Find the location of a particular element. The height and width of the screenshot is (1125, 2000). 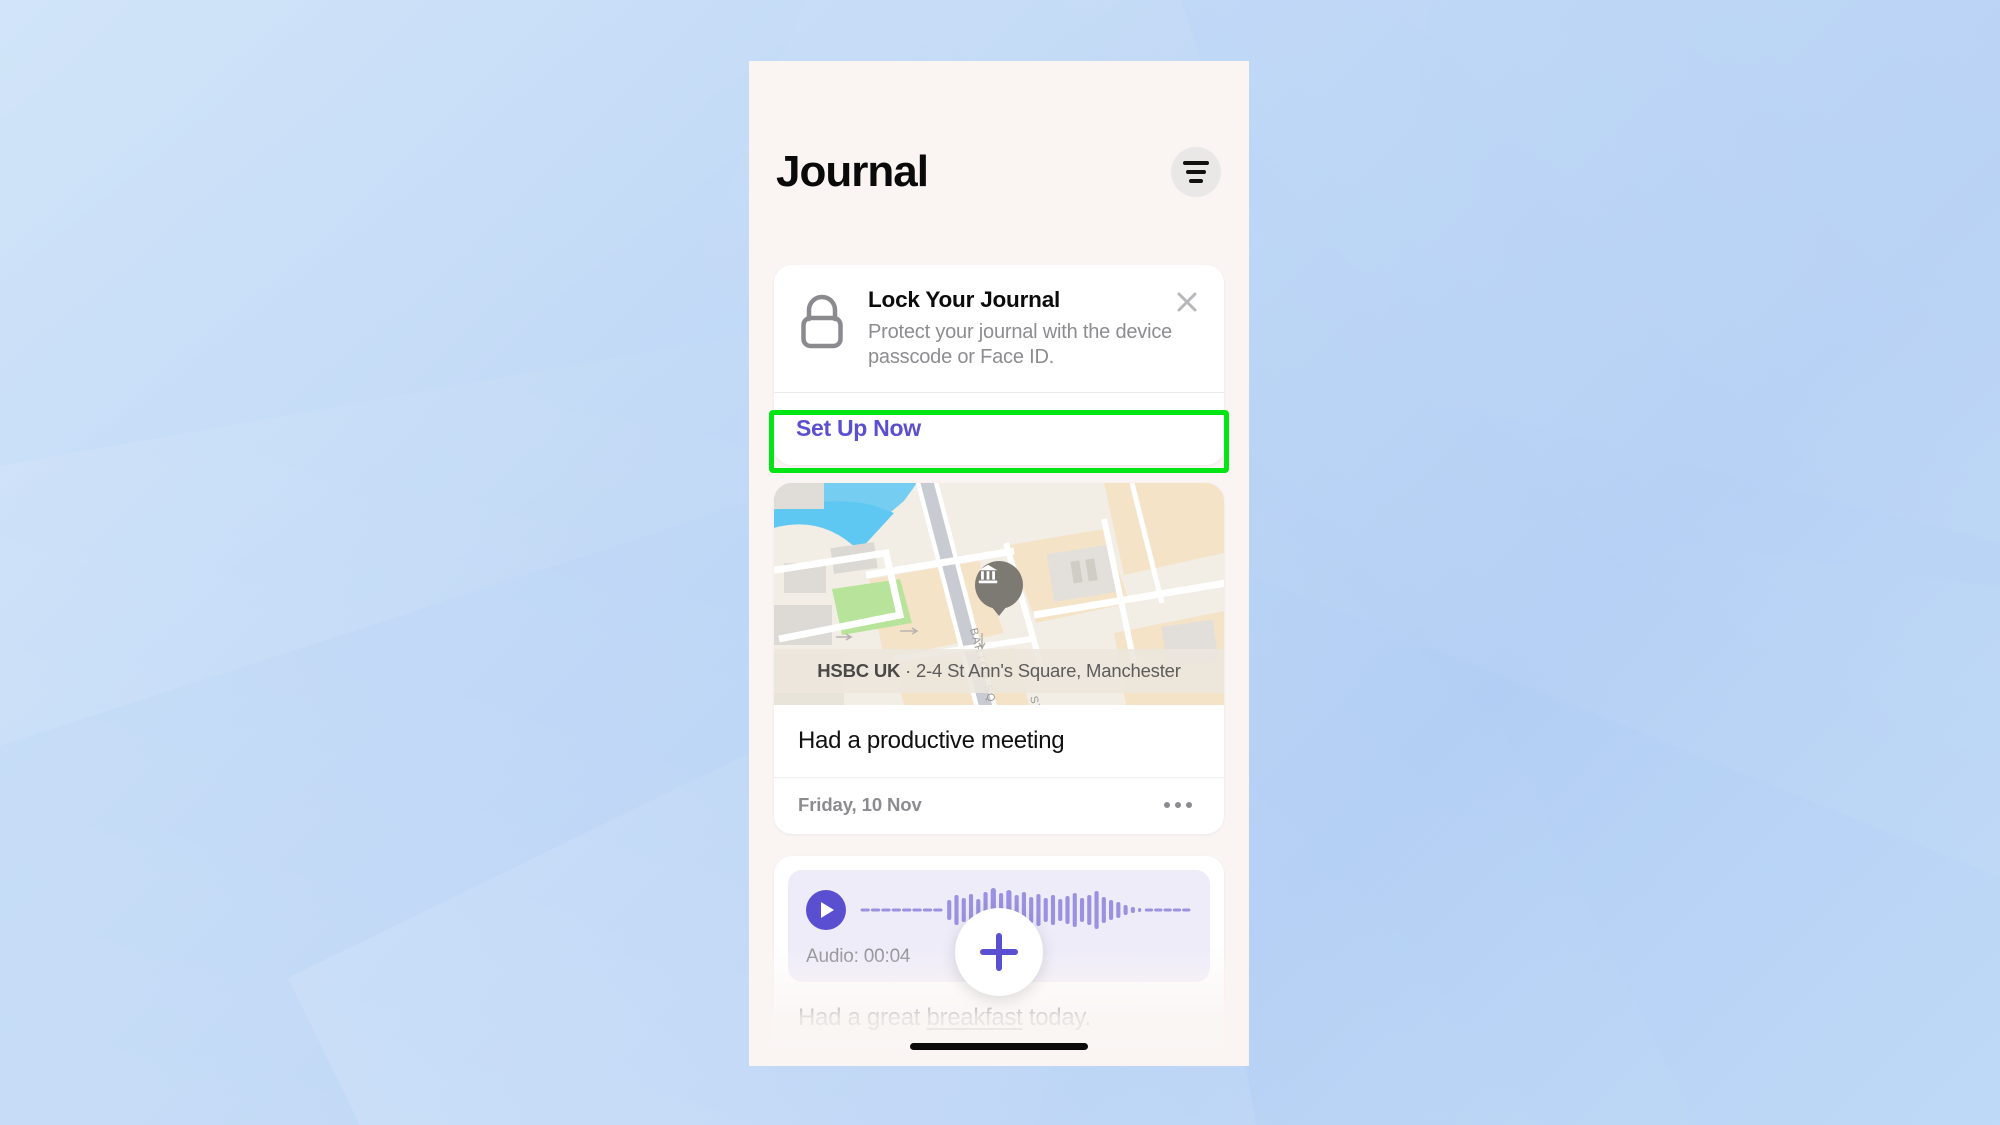

entry-title-underlined: breakfast is located at coordinates (974, 1018).